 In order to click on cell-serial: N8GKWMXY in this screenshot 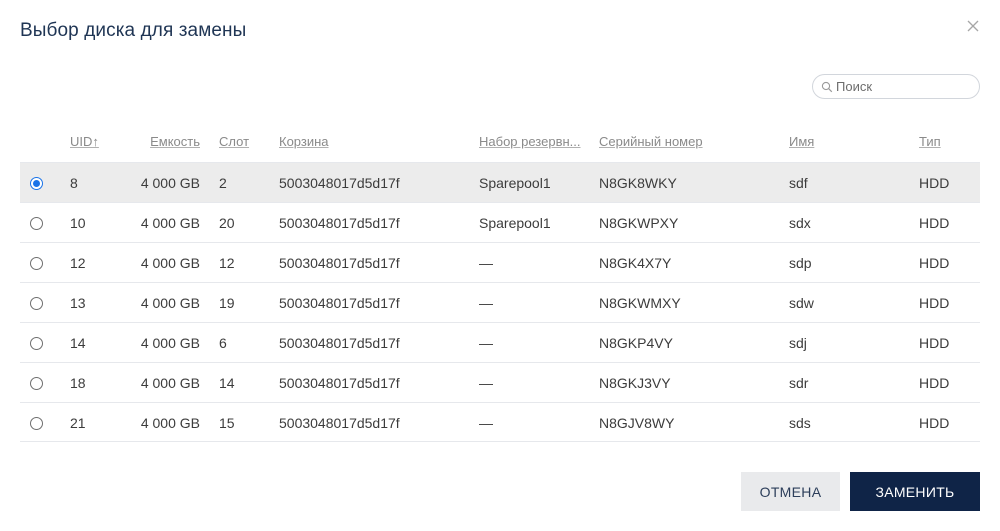, I will do `click(640, 303)`.